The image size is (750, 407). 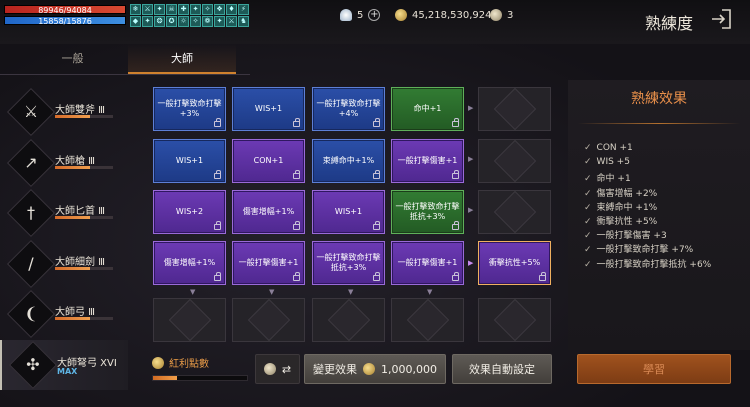 What do you see at coordinates (80, 110) in the screenshot?
I see `weapon-name: 大師雙斧 Ⅲ` at bounding box center [80, 110].